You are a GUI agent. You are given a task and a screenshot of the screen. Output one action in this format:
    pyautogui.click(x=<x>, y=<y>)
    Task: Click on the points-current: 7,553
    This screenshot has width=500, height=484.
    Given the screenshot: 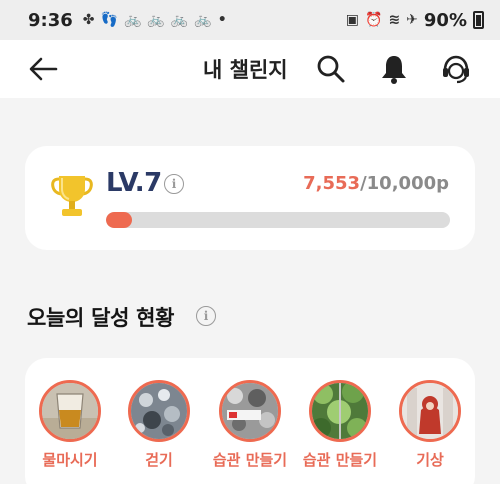 What is the action you would take?
    pyautogui.click(x=332, y=183)
    